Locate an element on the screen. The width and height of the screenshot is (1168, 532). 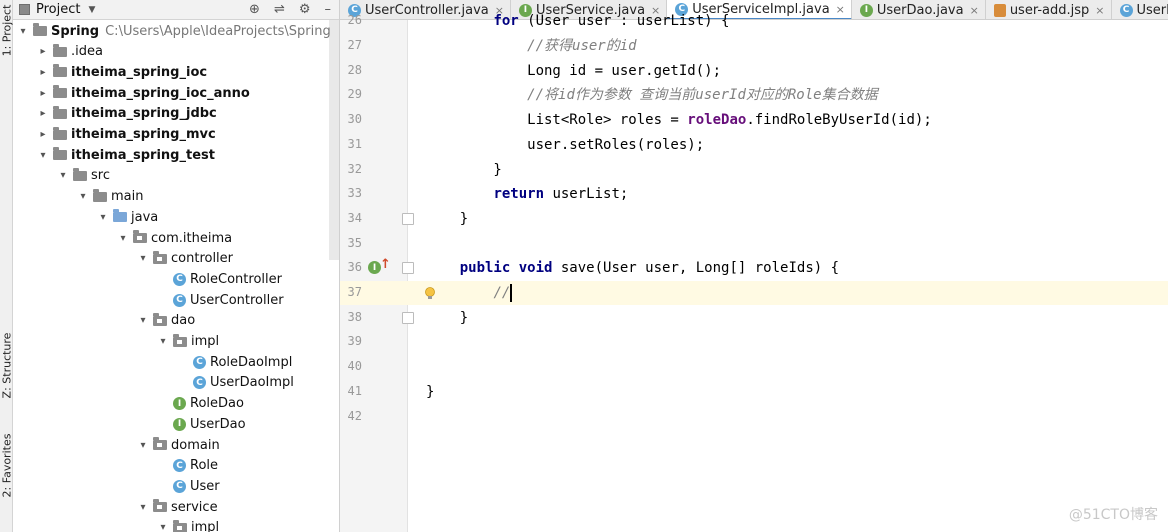
tree-item: C UserController is located at coordinates (148, 300).